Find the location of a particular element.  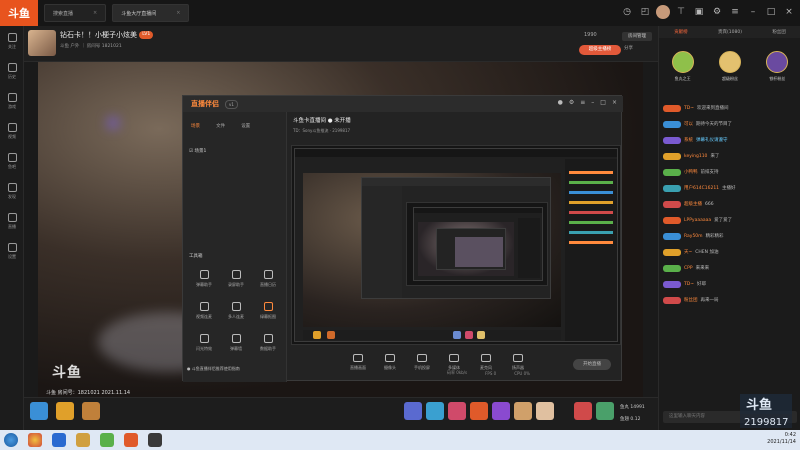

companion-app-icon is located at coordinates (155, 440).